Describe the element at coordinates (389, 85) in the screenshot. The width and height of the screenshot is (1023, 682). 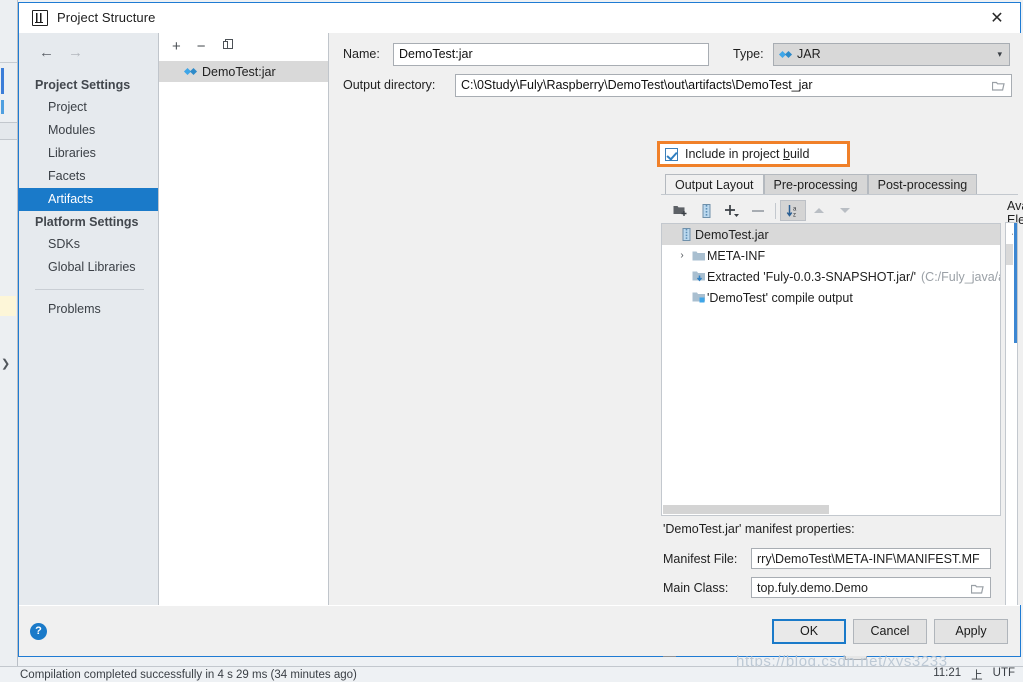
I see `output-directory-label: Output directory:` at that location.